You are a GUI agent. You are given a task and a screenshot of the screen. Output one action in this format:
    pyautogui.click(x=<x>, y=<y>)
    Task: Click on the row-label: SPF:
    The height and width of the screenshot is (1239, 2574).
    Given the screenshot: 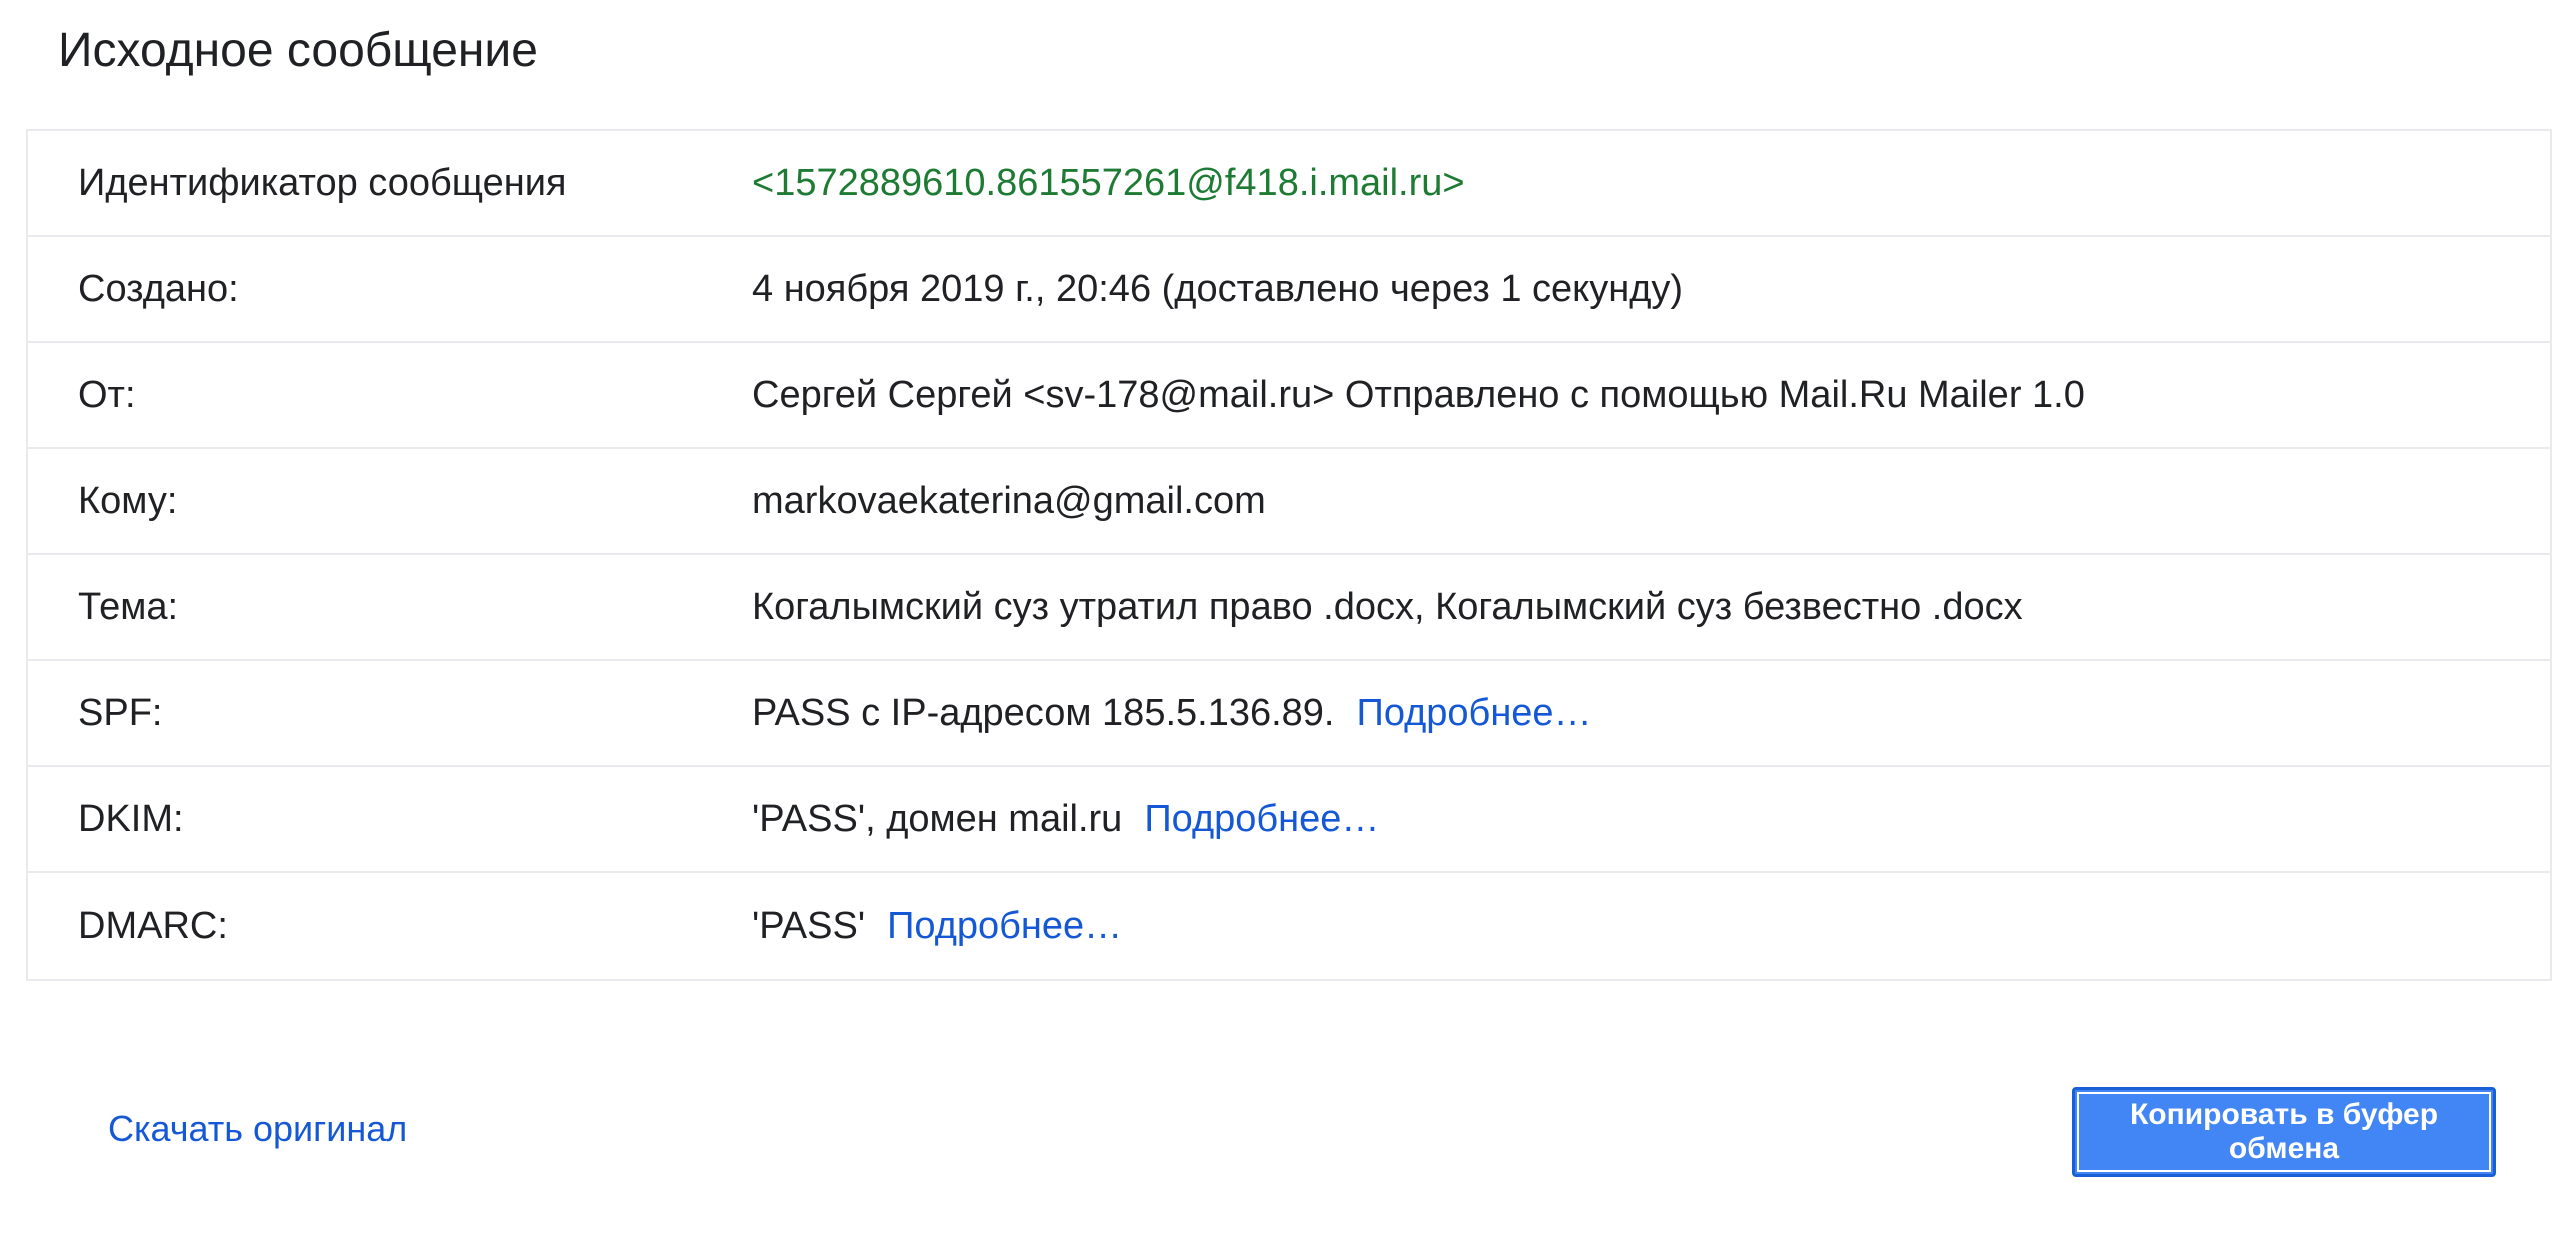 What is the action you would take?
    pyautogui.click(x=120, y=712)
    